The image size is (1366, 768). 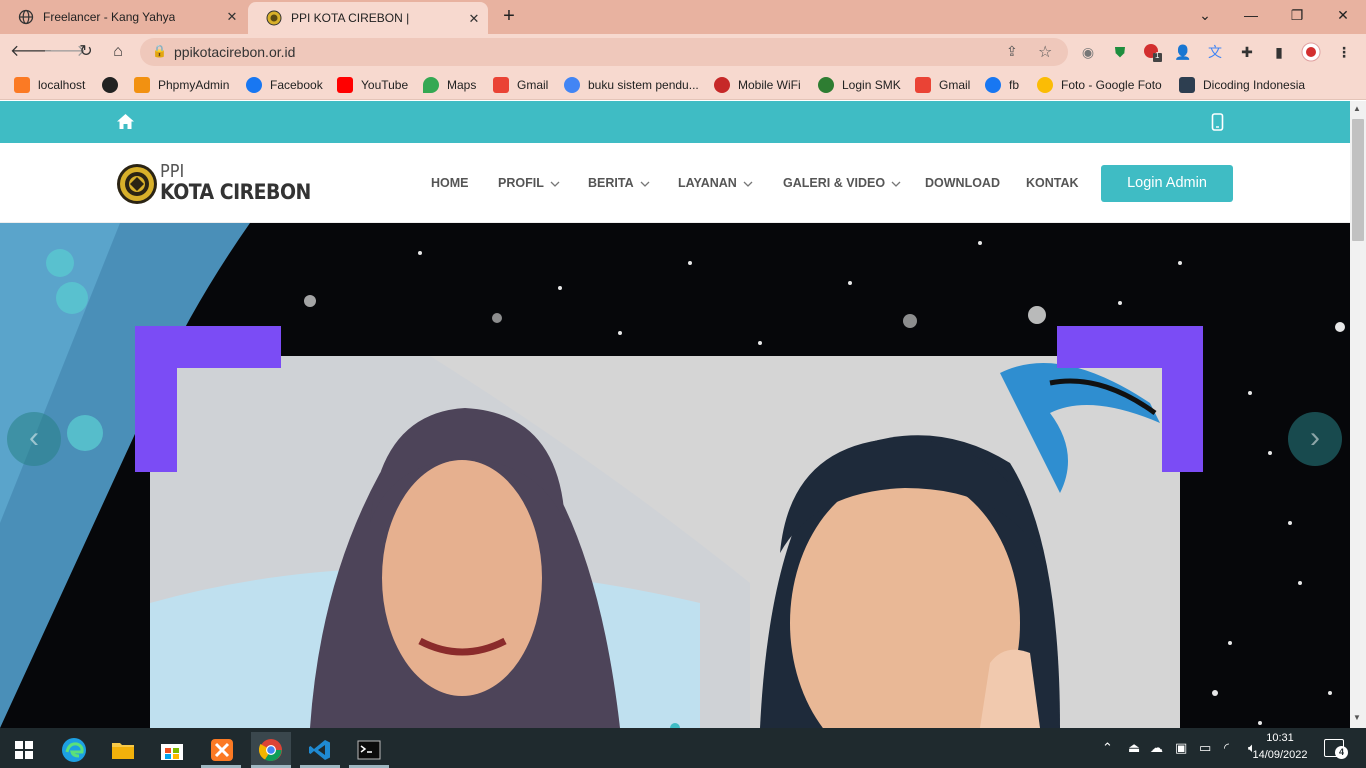 What do you see at coordinates (34, 439) in the screenshot?
I see `slider-prev-arrow-icon: ‹` at bounding box center [34, 439].